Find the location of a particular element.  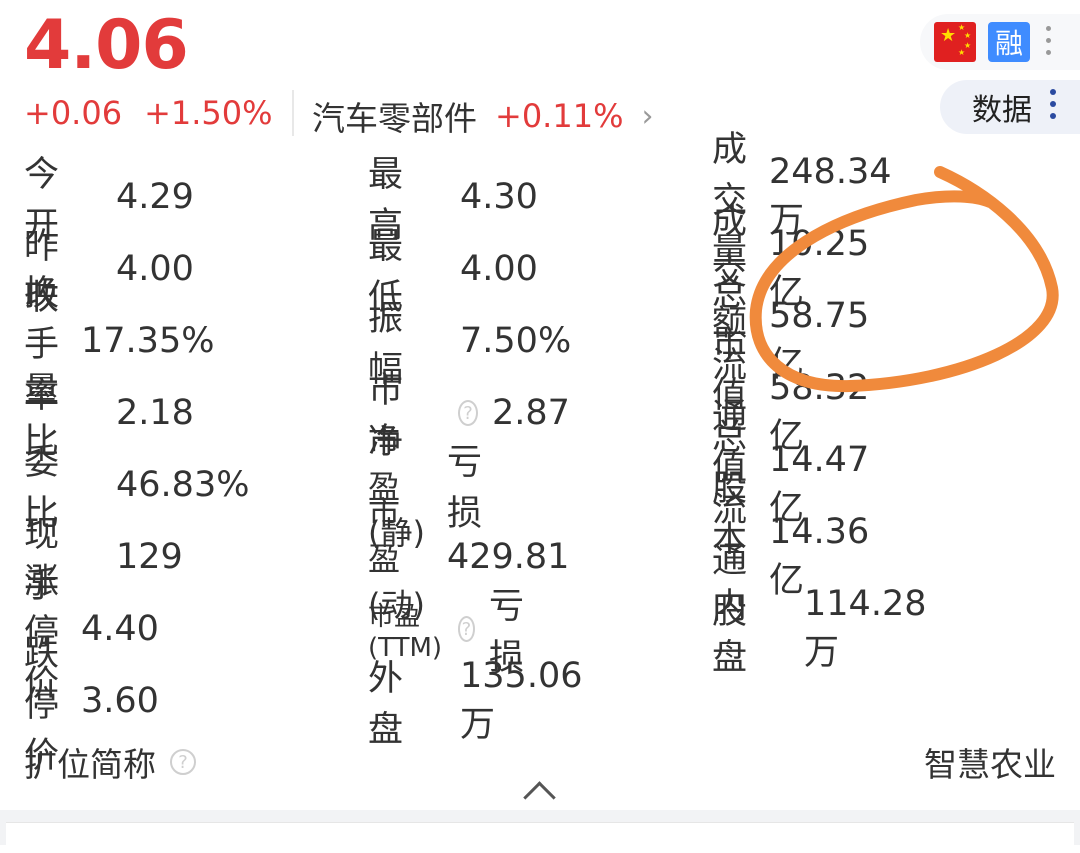

stat-value: 3.60 is located at coordinates (120, 701).